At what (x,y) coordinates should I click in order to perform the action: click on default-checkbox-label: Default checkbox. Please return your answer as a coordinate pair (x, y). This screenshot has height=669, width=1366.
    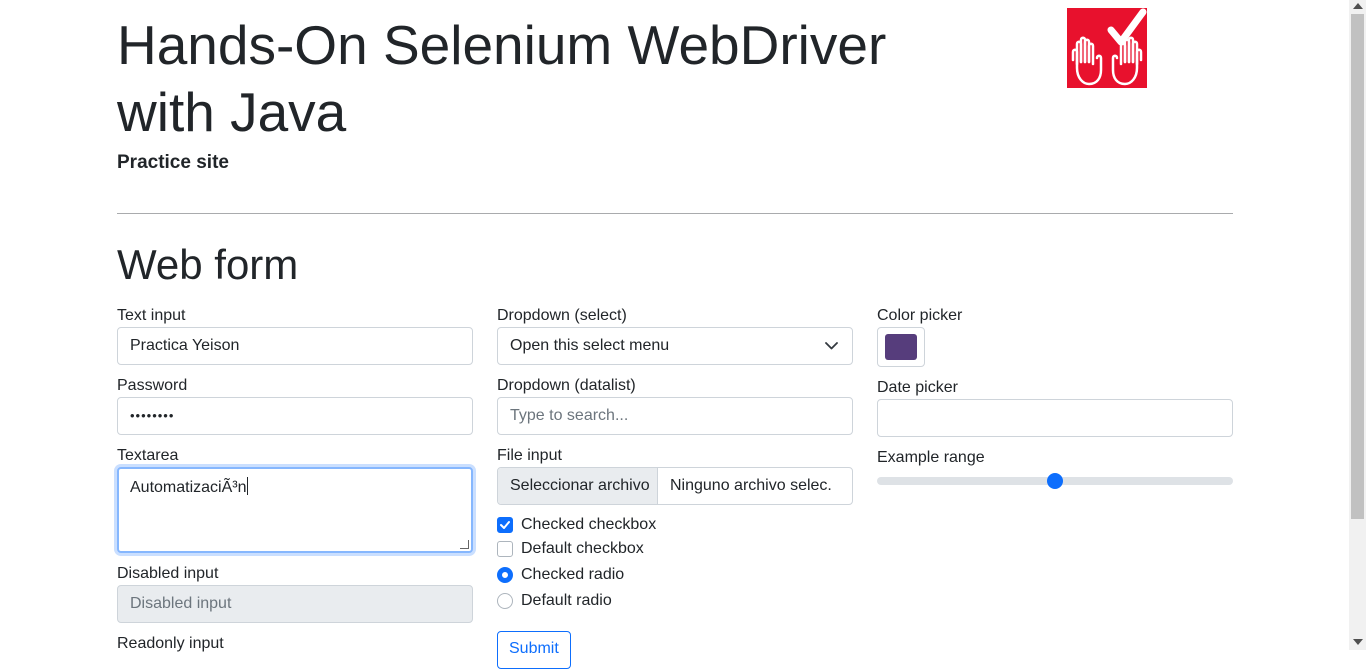
    Looking at the image, I should click on (582, 548).